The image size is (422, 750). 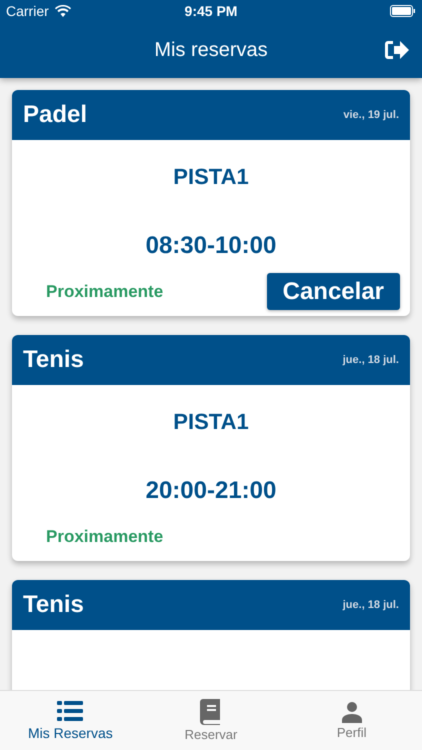 I want to click on wifi-icon, so click(x=62, y=11).